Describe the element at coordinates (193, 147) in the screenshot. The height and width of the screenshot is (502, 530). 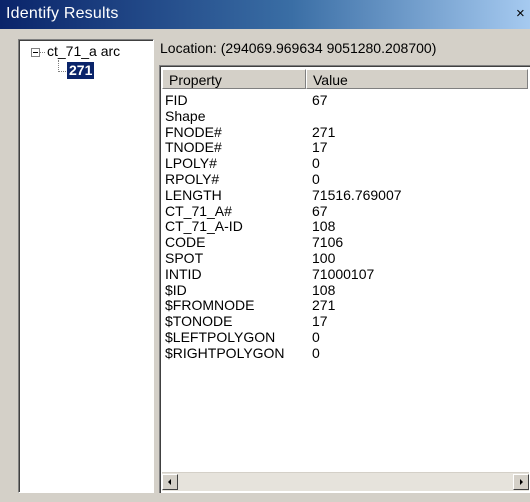
I see `cell-property: TNODE#` at that location.